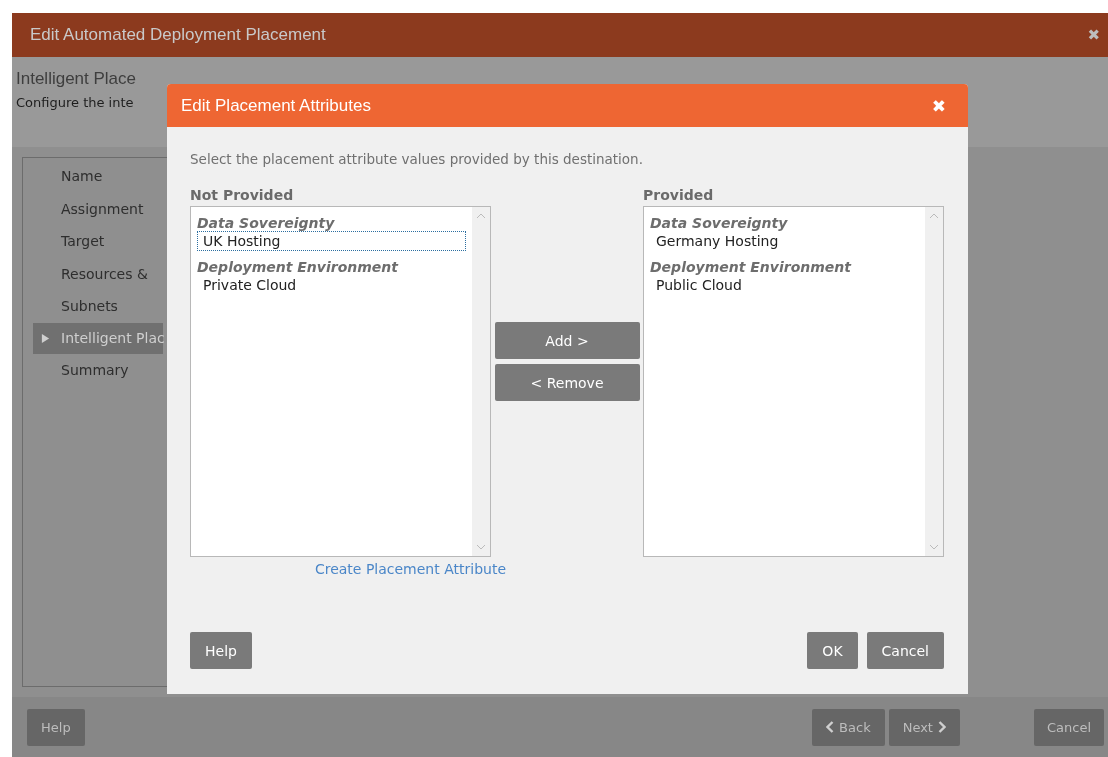  What do you see at coordinates (276, 105) in the screenshot?
I see `dialog-title: Edit Placement Attributes` at bounding box center [276, 105].